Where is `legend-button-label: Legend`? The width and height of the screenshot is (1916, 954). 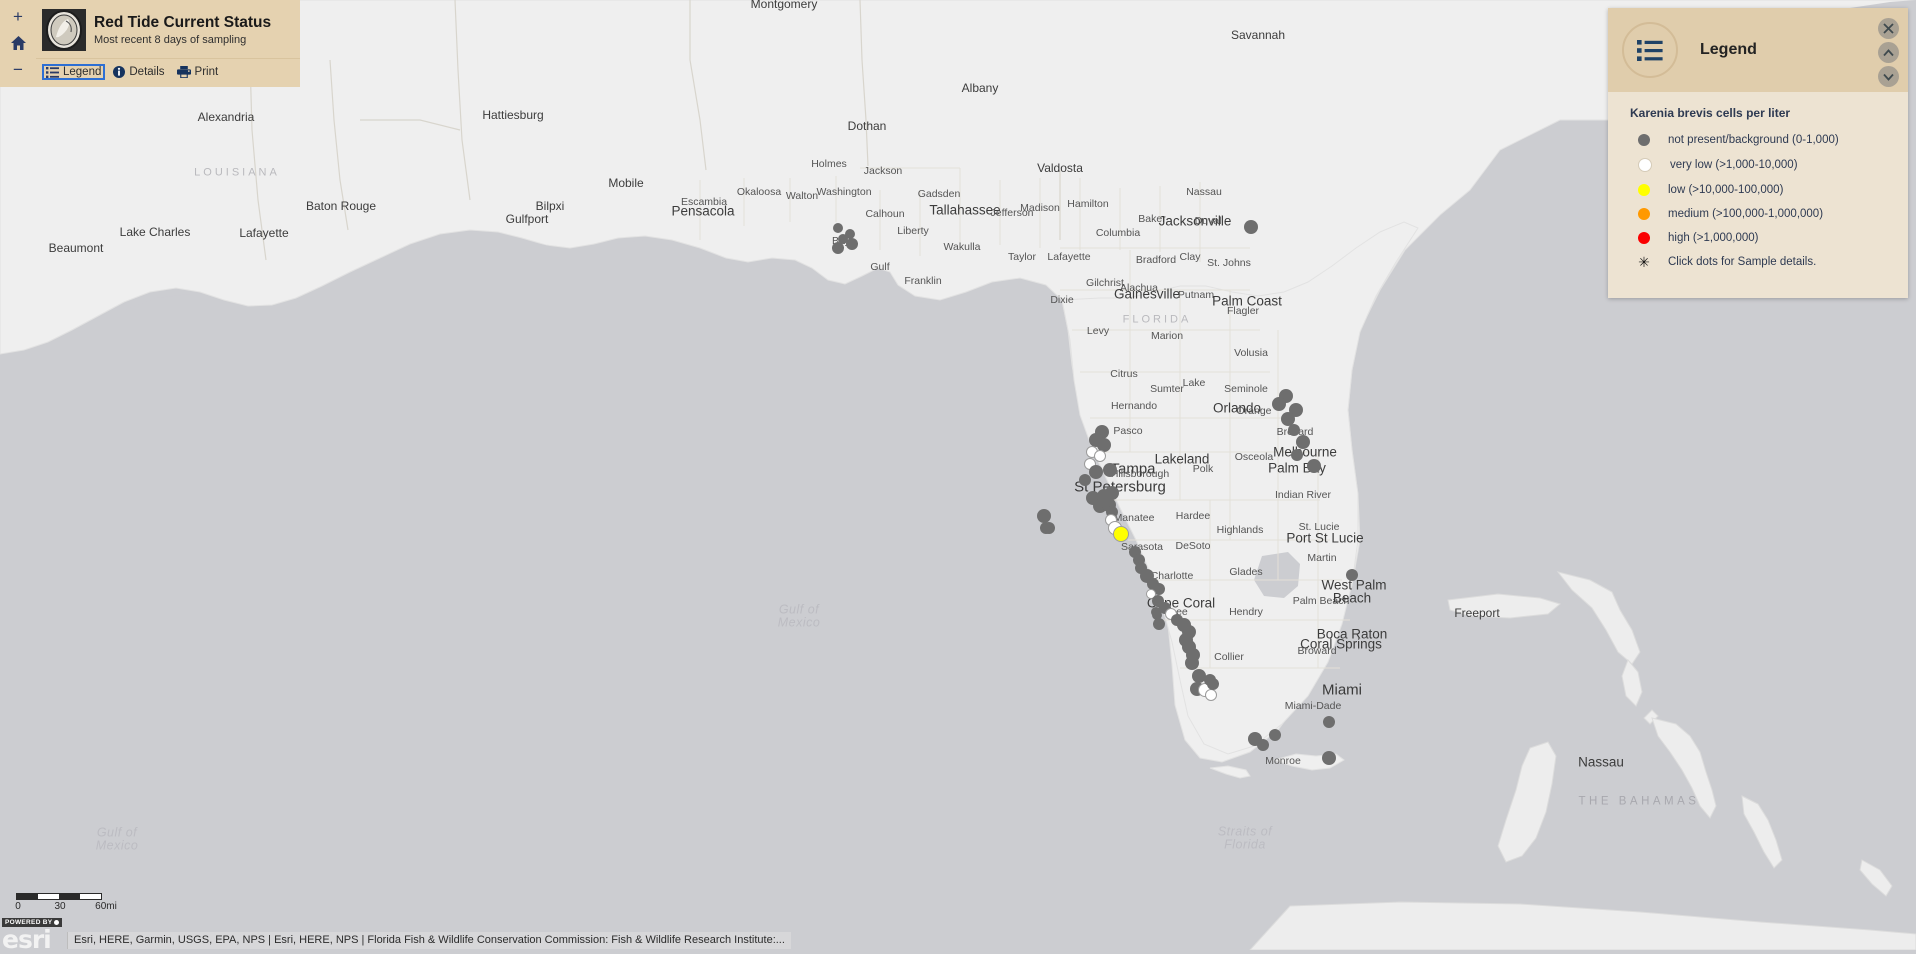 legend-button-label: Legend is located at coordinates (82, 72).